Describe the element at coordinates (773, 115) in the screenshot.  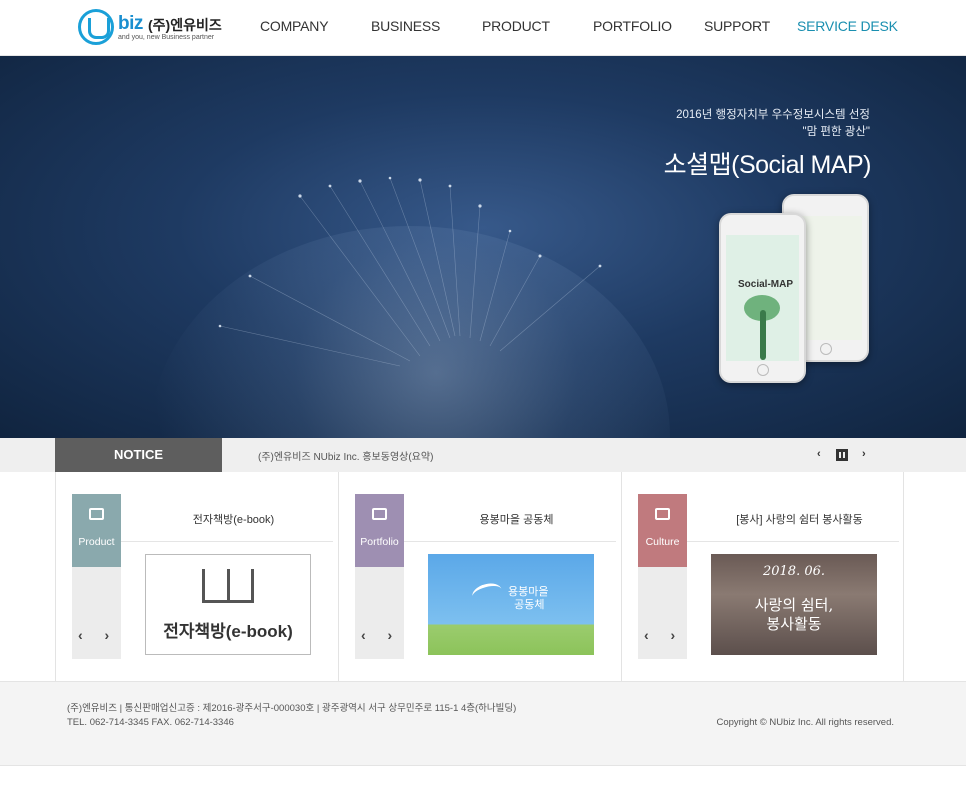
I see `hero-award-text: 2016년 행정자치부 우수정보시스템 선정` at that location.